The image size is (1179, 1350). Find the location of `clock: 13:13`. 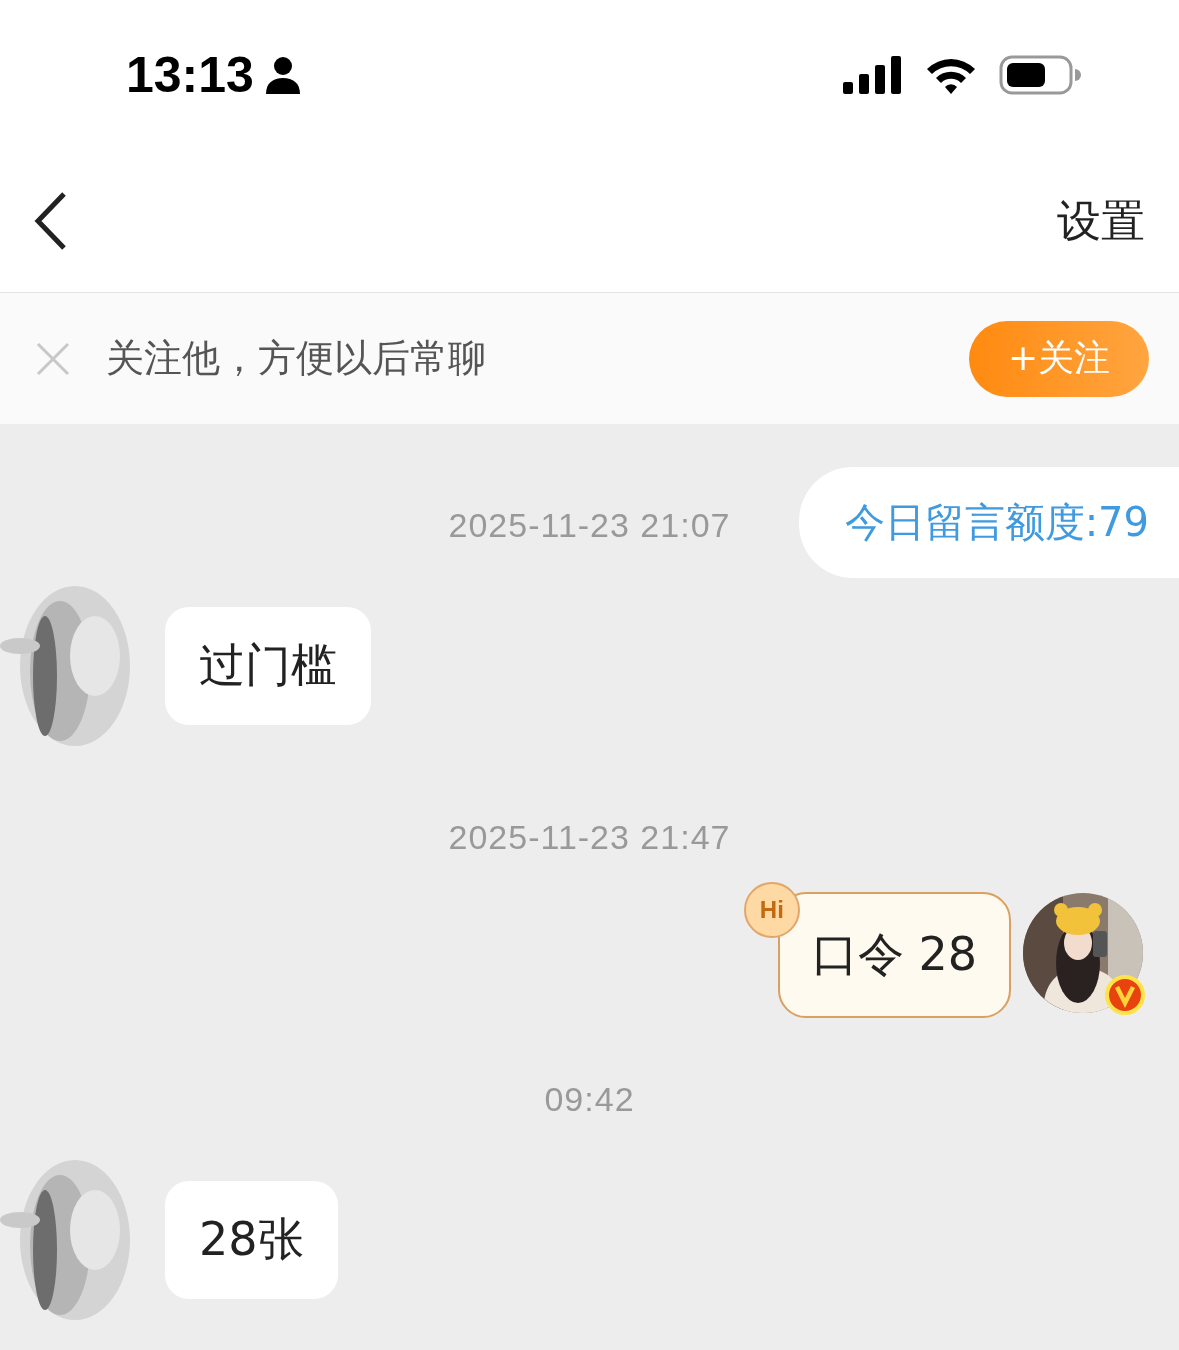

clock: 13:13 is located at coordinates (190, 75).